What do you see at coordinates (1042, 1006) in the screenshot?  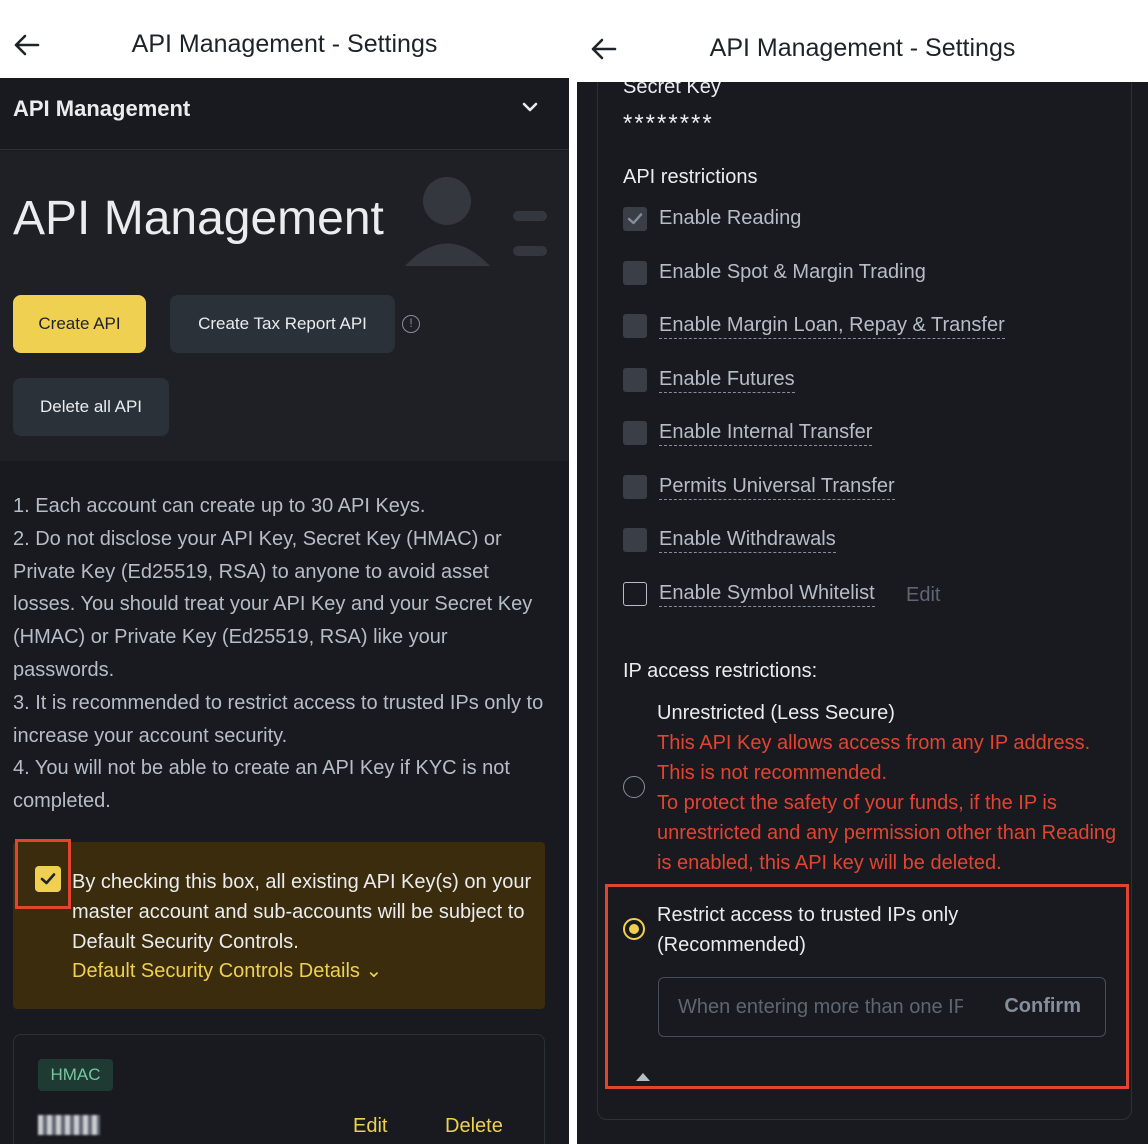 I see `confirm-button: Confirm` at bounding box center [1042, 1006].